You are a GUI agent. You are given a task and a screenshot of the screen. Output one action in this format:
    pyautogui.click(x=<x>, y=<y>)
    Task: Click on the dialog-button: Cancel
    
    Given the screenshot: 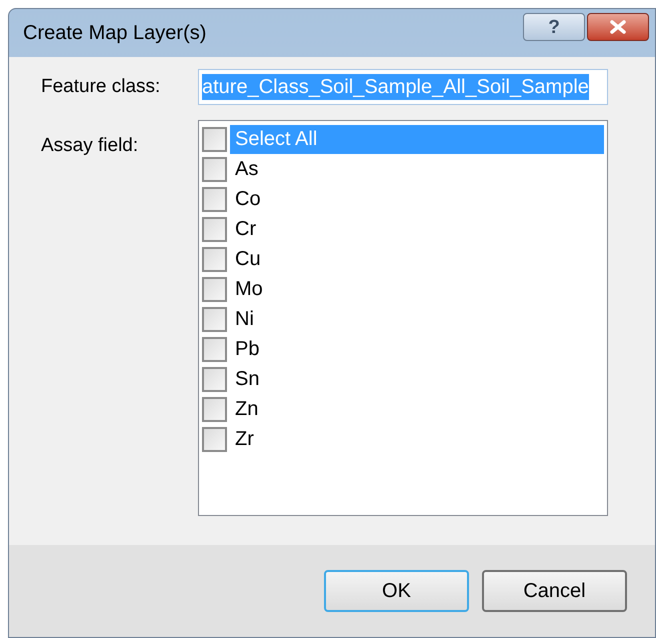 What is the action you would take?
    pyautogui.click(x=554, y=591)
    